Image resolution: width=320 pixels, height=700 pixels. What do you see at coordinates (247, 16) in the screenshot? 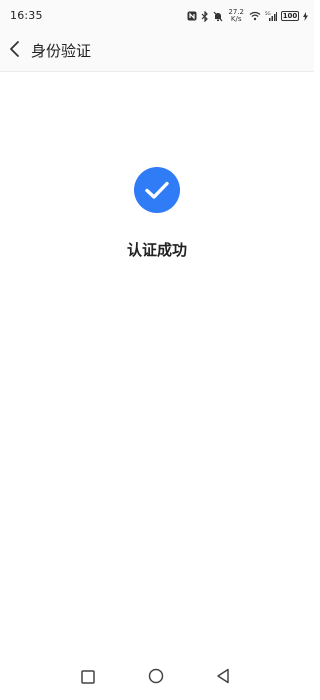
I see `status-icons: 27.2 K/s 5G 100` at bounding box center [247, 16].